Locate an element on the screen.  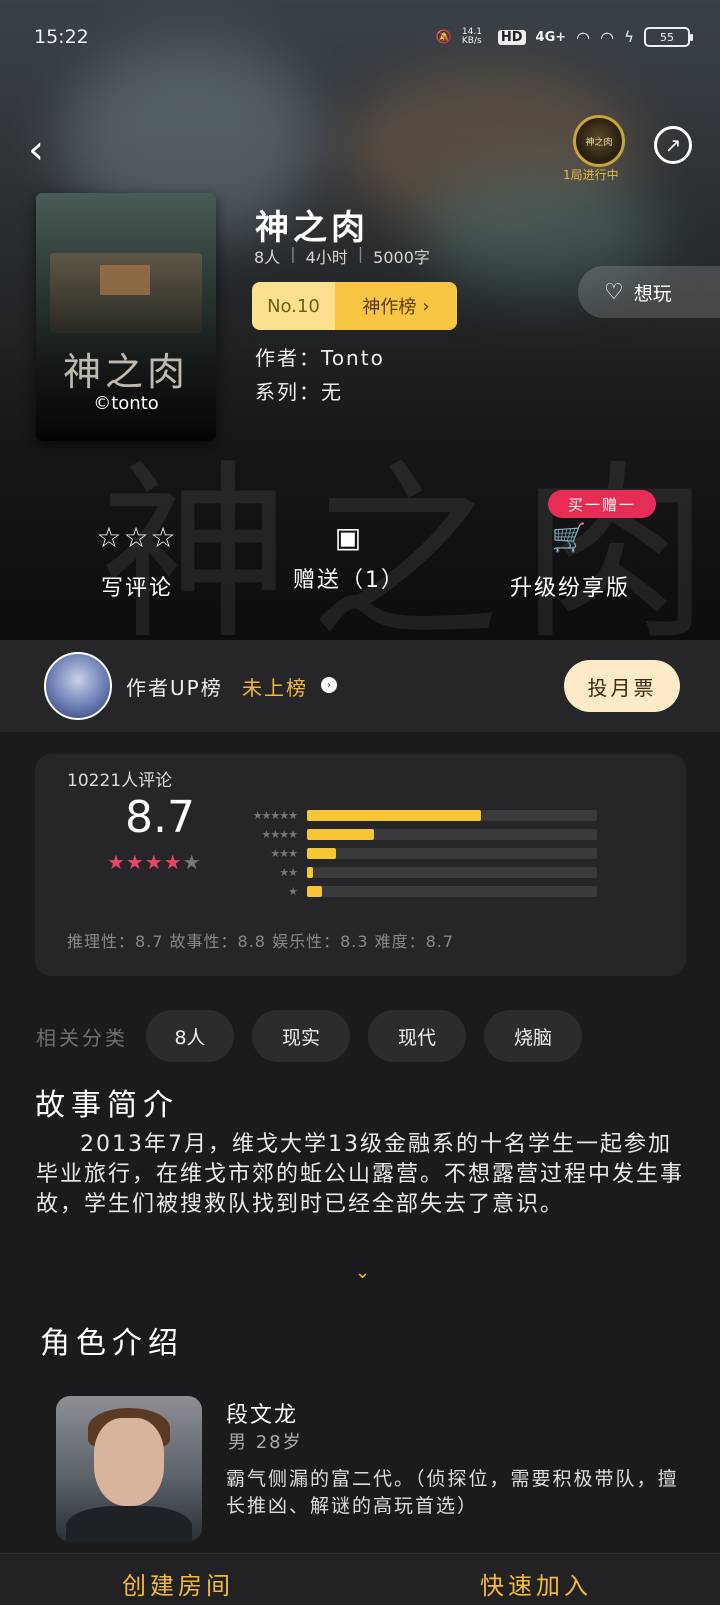
rating-distribution: ★★★★★ ★★★★ ★★★ ★★ ★ is located at coordinates (435, 853).